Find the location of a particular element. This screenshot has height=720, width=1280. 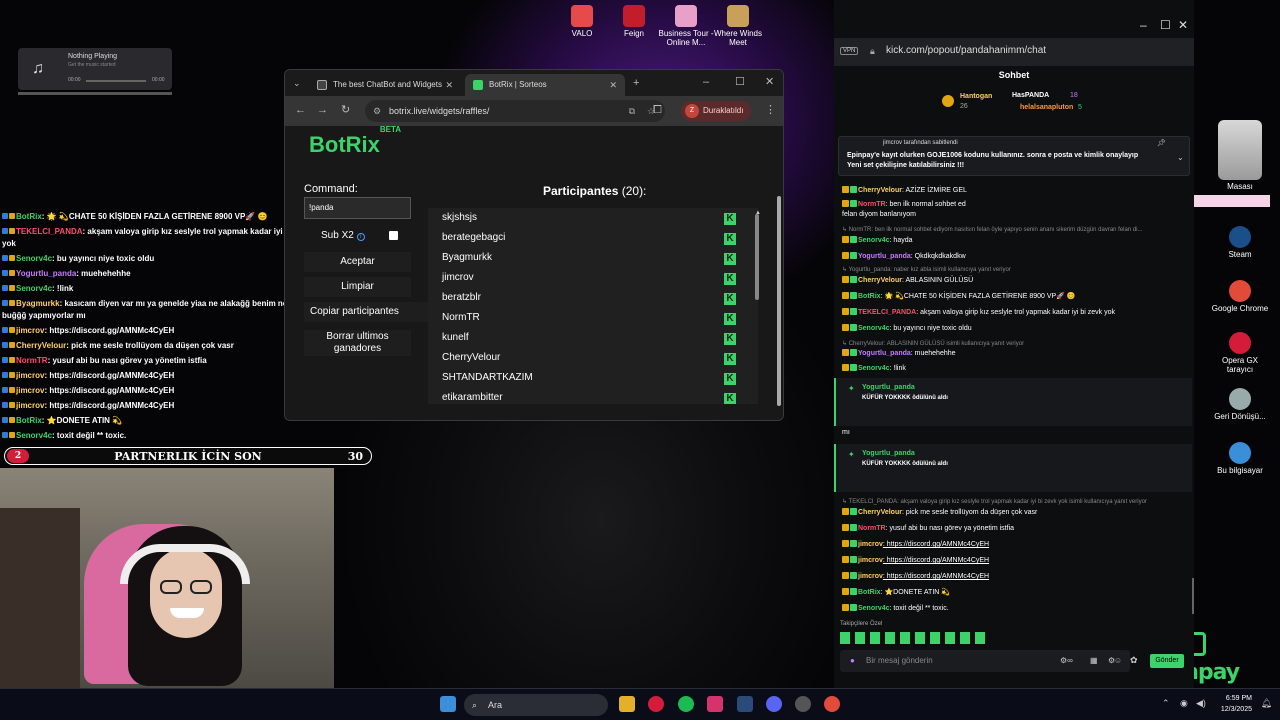

opera-gx-icon is located at coordinates (656, 704).